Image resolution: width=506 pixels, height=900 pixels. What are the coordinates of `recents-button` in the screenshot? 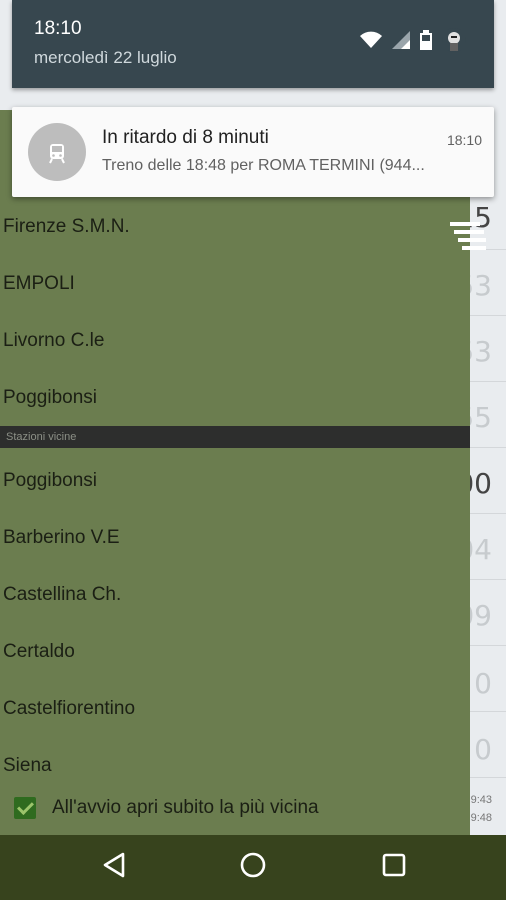 It's located at (394, 867).